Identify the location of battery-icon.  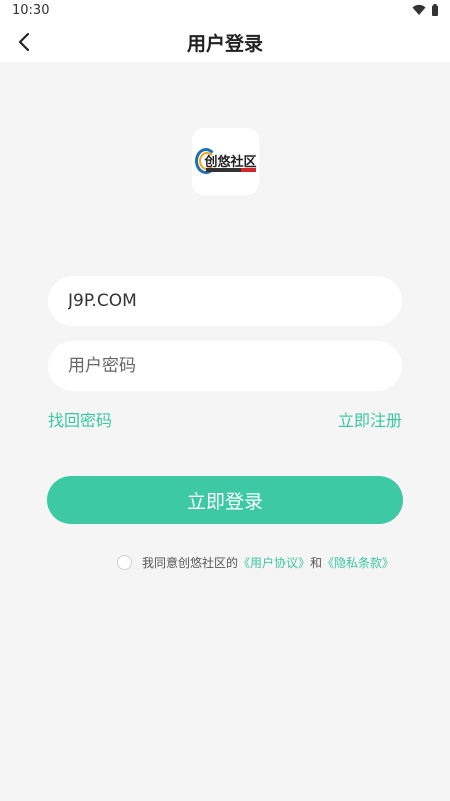
(435, 10).